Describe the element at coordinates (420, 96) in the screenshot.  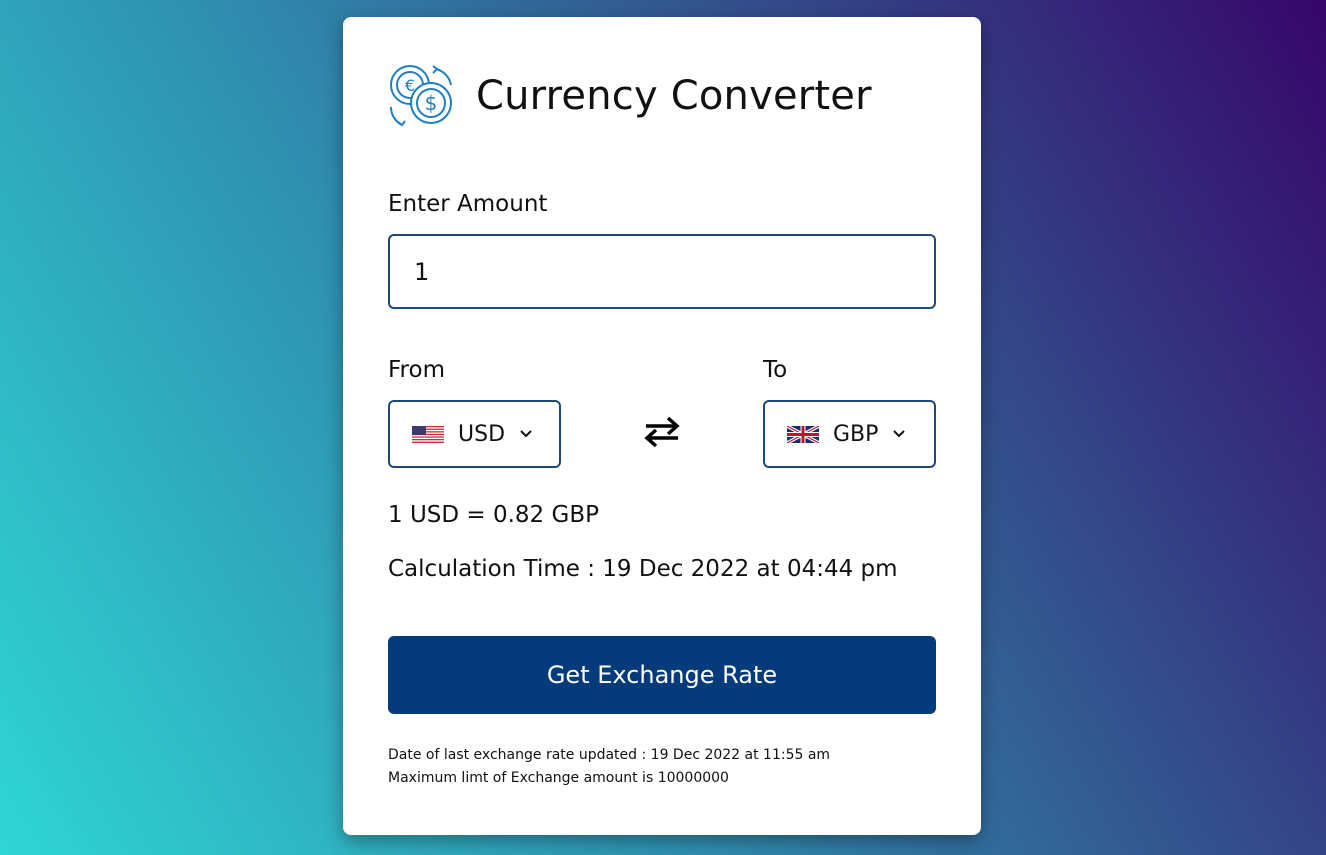
I see `currency-exchange-icon: € $` at that location.